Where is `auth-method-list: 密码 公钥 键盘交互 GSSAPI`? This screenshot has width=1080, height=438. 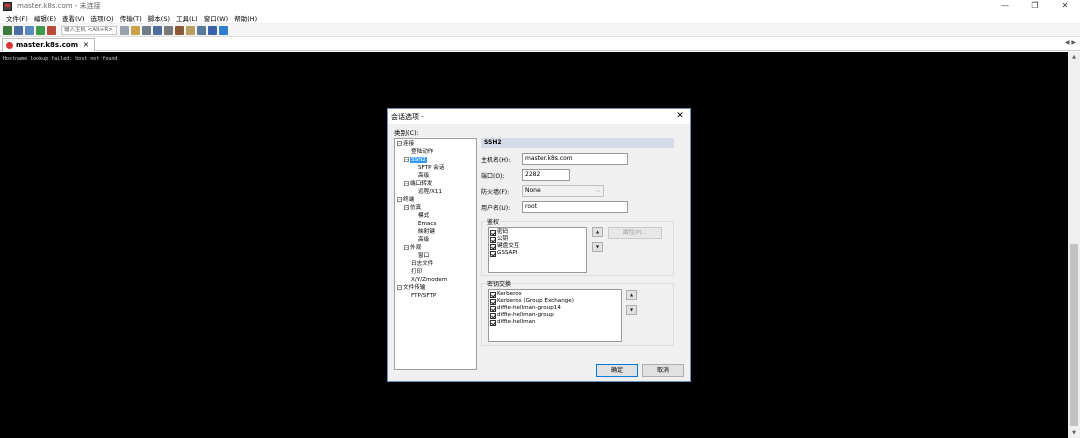
auth-method-list: 密码 公钥 键盘交互 GSSAPI is located at coordinates (537, 250).